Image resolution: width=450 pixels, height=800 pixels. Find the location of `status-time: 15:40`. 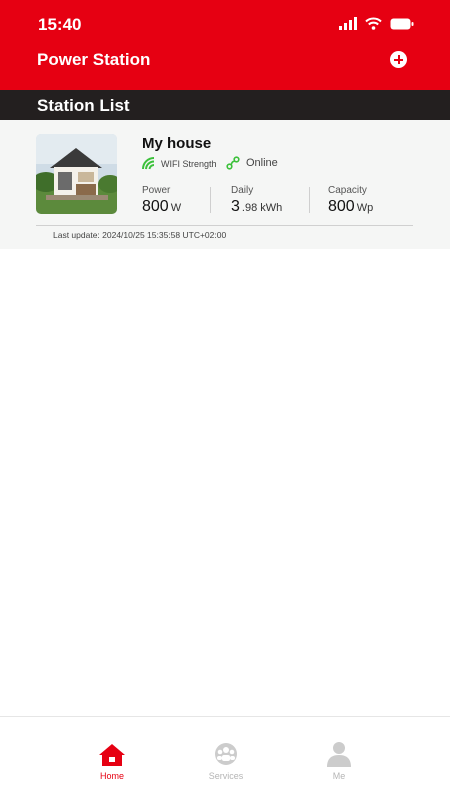

status-time: 15:40 is located at coordinates (60, 24).